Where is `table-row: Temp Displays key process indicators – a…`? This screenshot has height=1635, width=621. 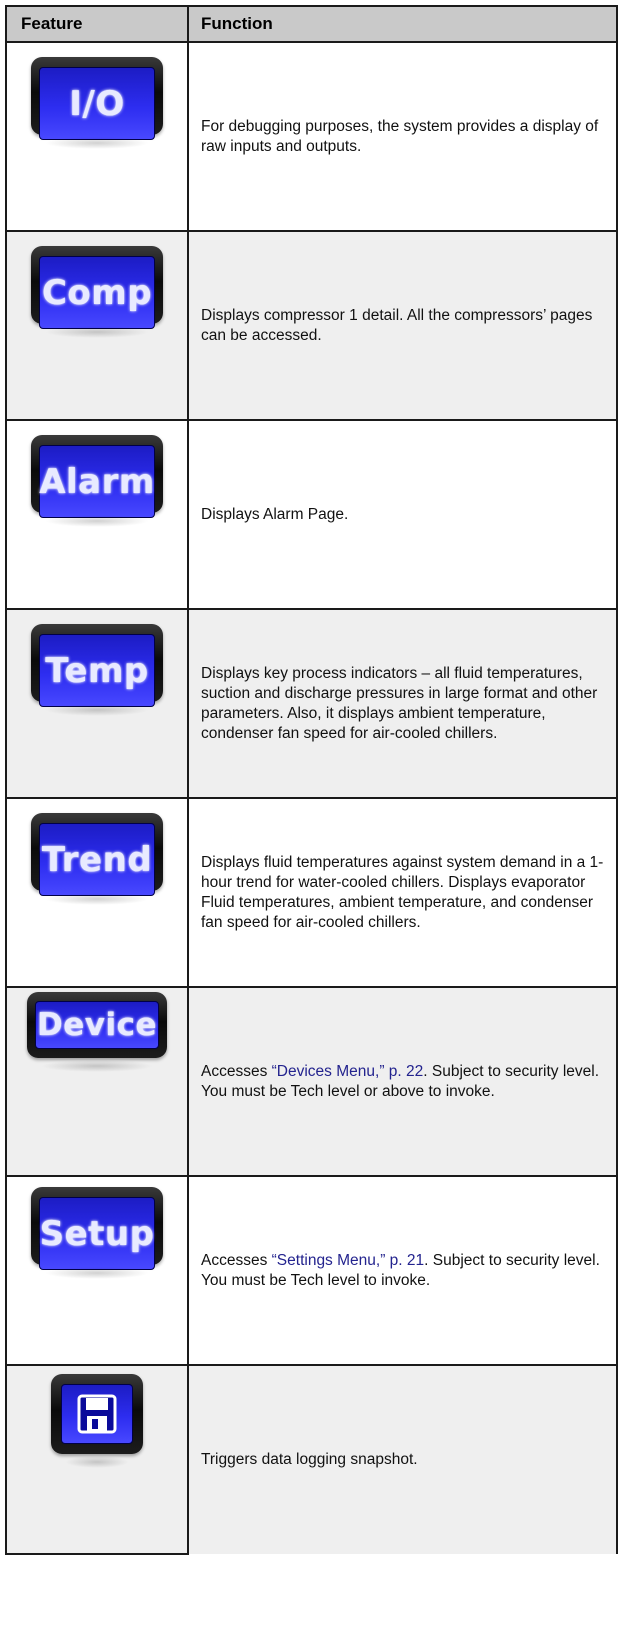 table-row: Temp Displays key process indicators – a… is located at coordinates (311, 703).